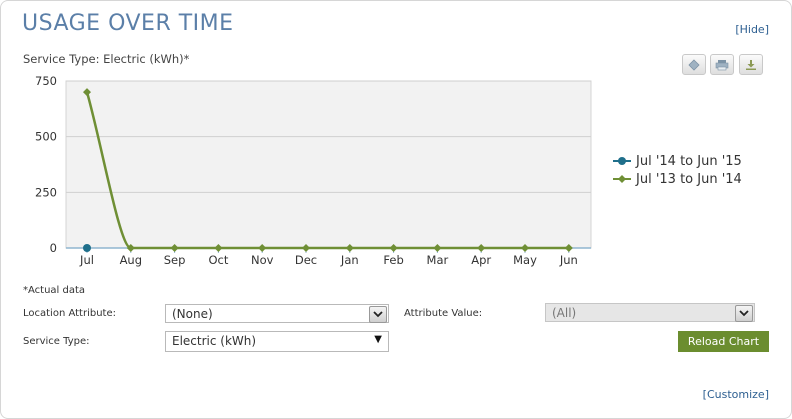 The width and height of the screenshot is (792, 419). I want to click on x-tick-label: Dec, so click(306, 260).